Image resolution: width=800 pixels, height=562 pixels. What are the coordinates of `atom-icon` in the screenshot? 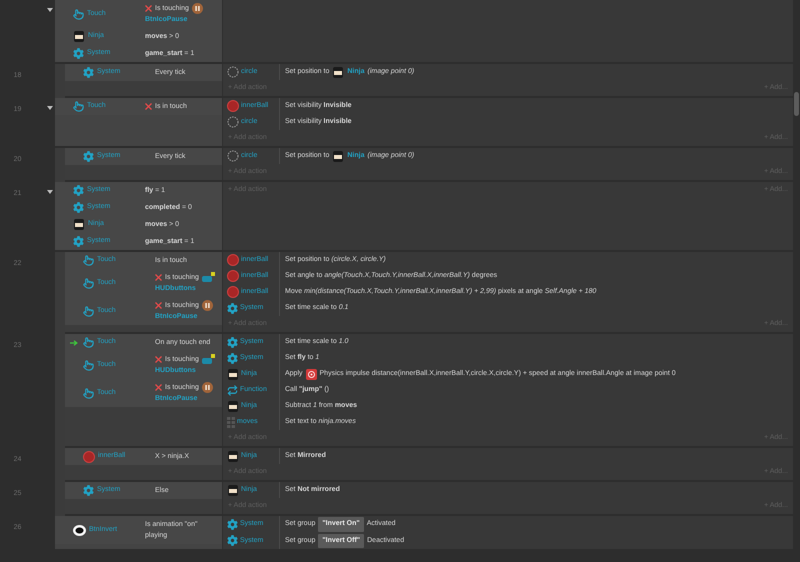 It's located at (311, 374).